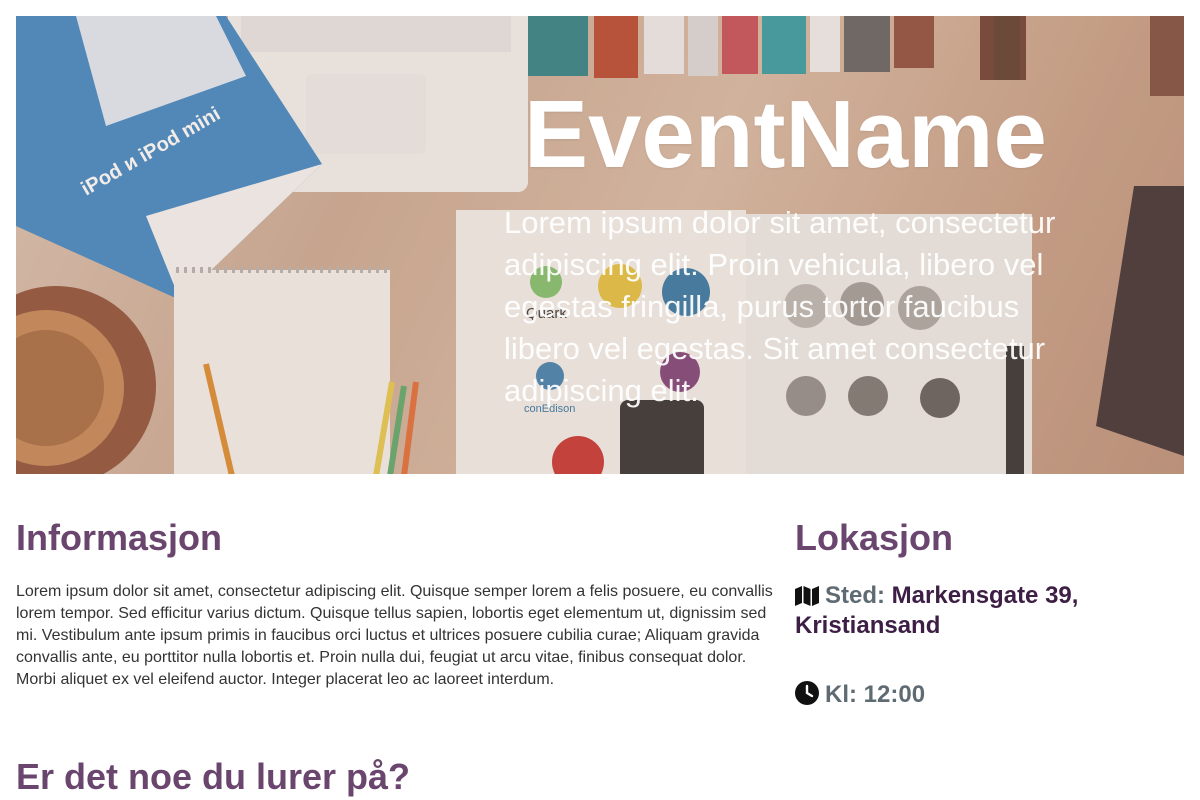 Image resolution: width=1200 pixels, height=800 pixels. What do you see at coordinates (807, 693) in the screenshot?
I see `clock-icon` at bounding box center [807, 693].